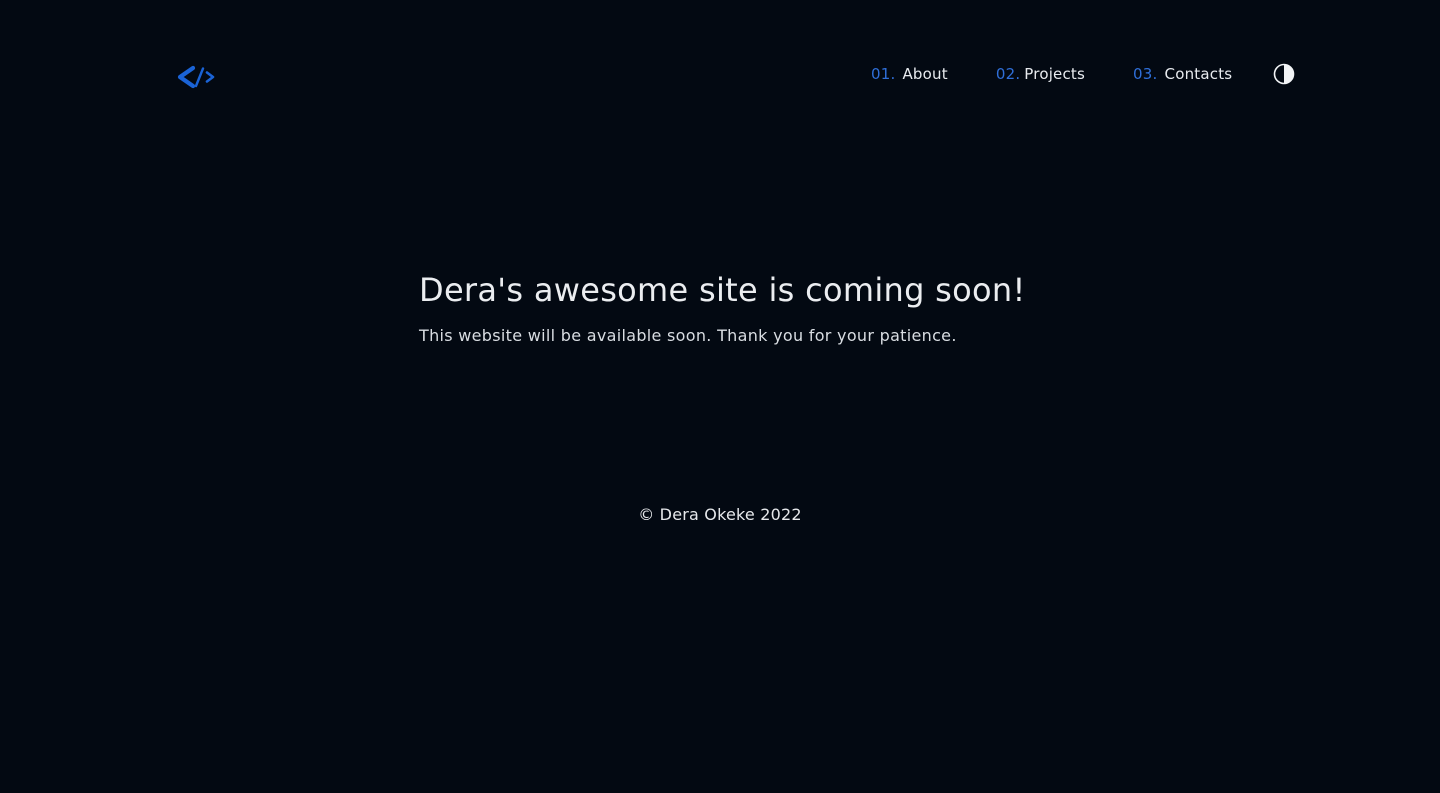  I want to click on nav-label: Contacts, so click(1198, 74).